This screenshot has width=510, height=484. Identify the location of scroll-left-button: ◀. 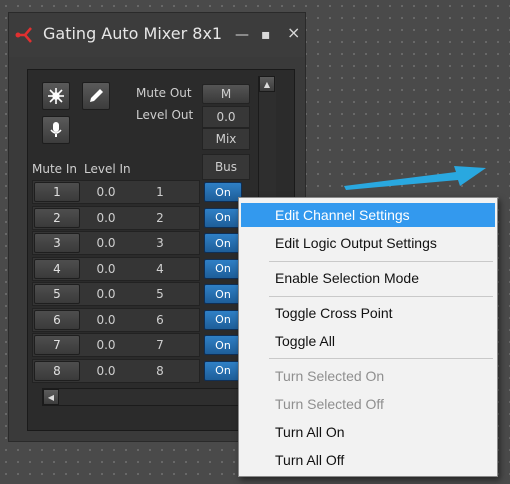
(51, 397).